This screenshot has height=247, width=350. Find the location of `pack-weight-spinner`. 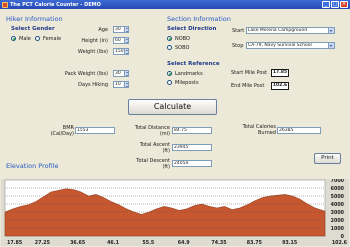

pack-weight-spinner is located at coordinates (126, 73).